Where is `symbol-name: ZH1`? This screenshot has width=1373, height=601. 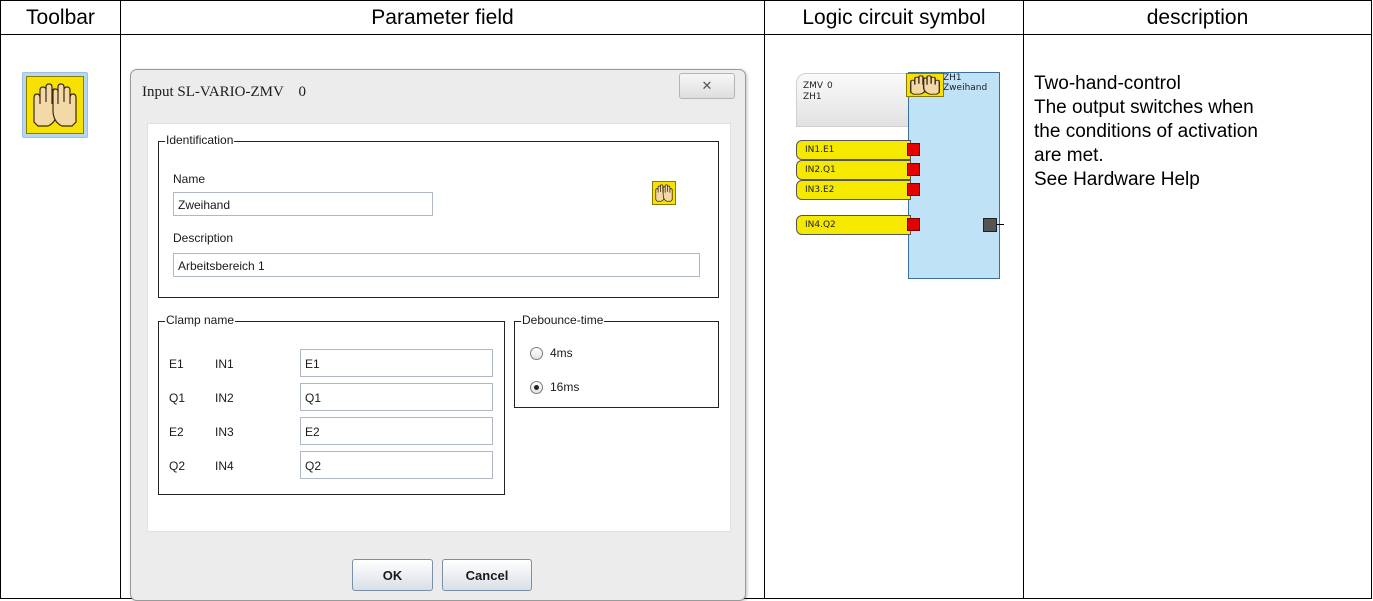 symbol-name: ZH1 is located at coordinates (812, 97).